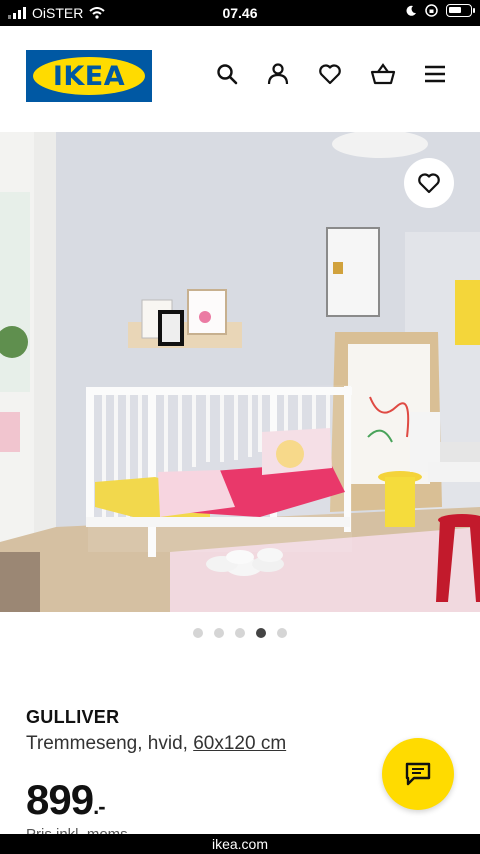 The image size is (480, 854). What do you see at coordinates (240, 13) in the screenshot?
I see `status-bar: OiSTER 07.46` at bounding box center [240, 13].